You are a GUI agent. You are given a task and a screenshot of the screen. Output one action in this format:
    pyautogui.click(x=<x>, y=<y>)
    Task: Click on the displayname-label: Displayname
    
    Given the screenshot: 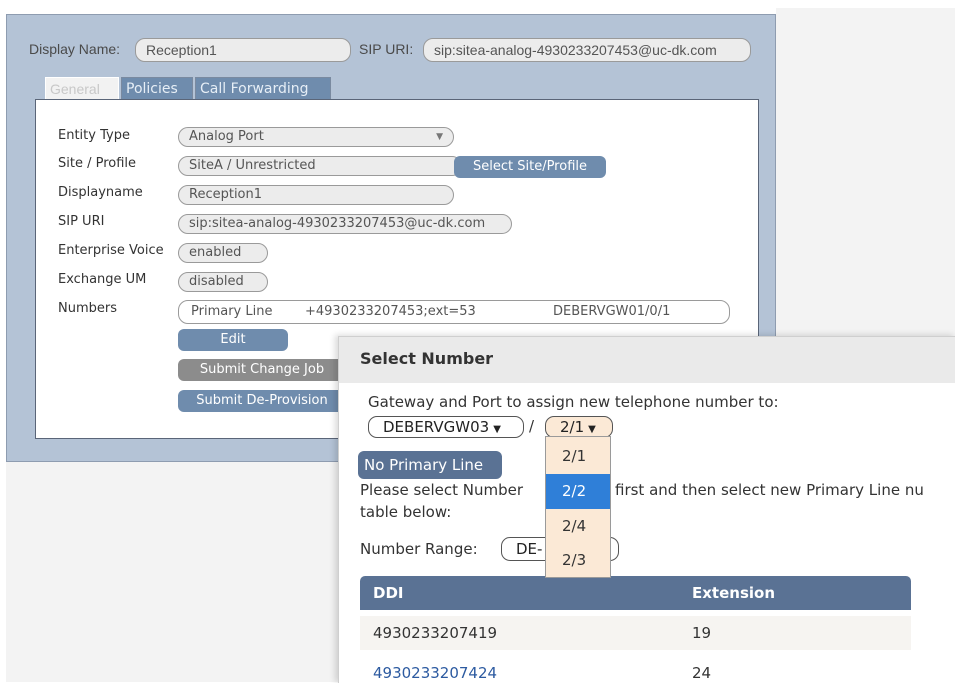 What is the action you would take?
    pyautogui.click(x=100, y=192)
    